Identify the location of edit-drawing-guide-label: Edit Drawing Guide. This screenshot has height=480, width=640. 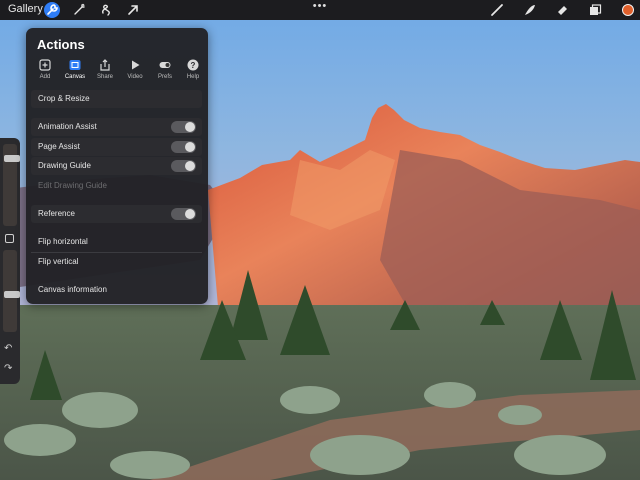
(72, 185).